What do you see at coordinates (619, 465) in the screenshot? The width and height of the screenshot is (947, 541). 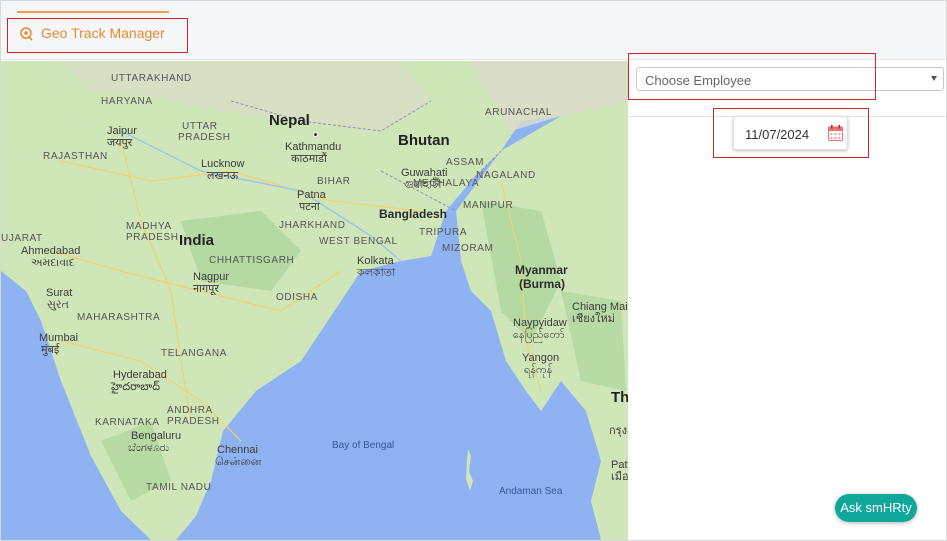 I see `map-label-pattaya: Patt` at bounding box center [619, 465].